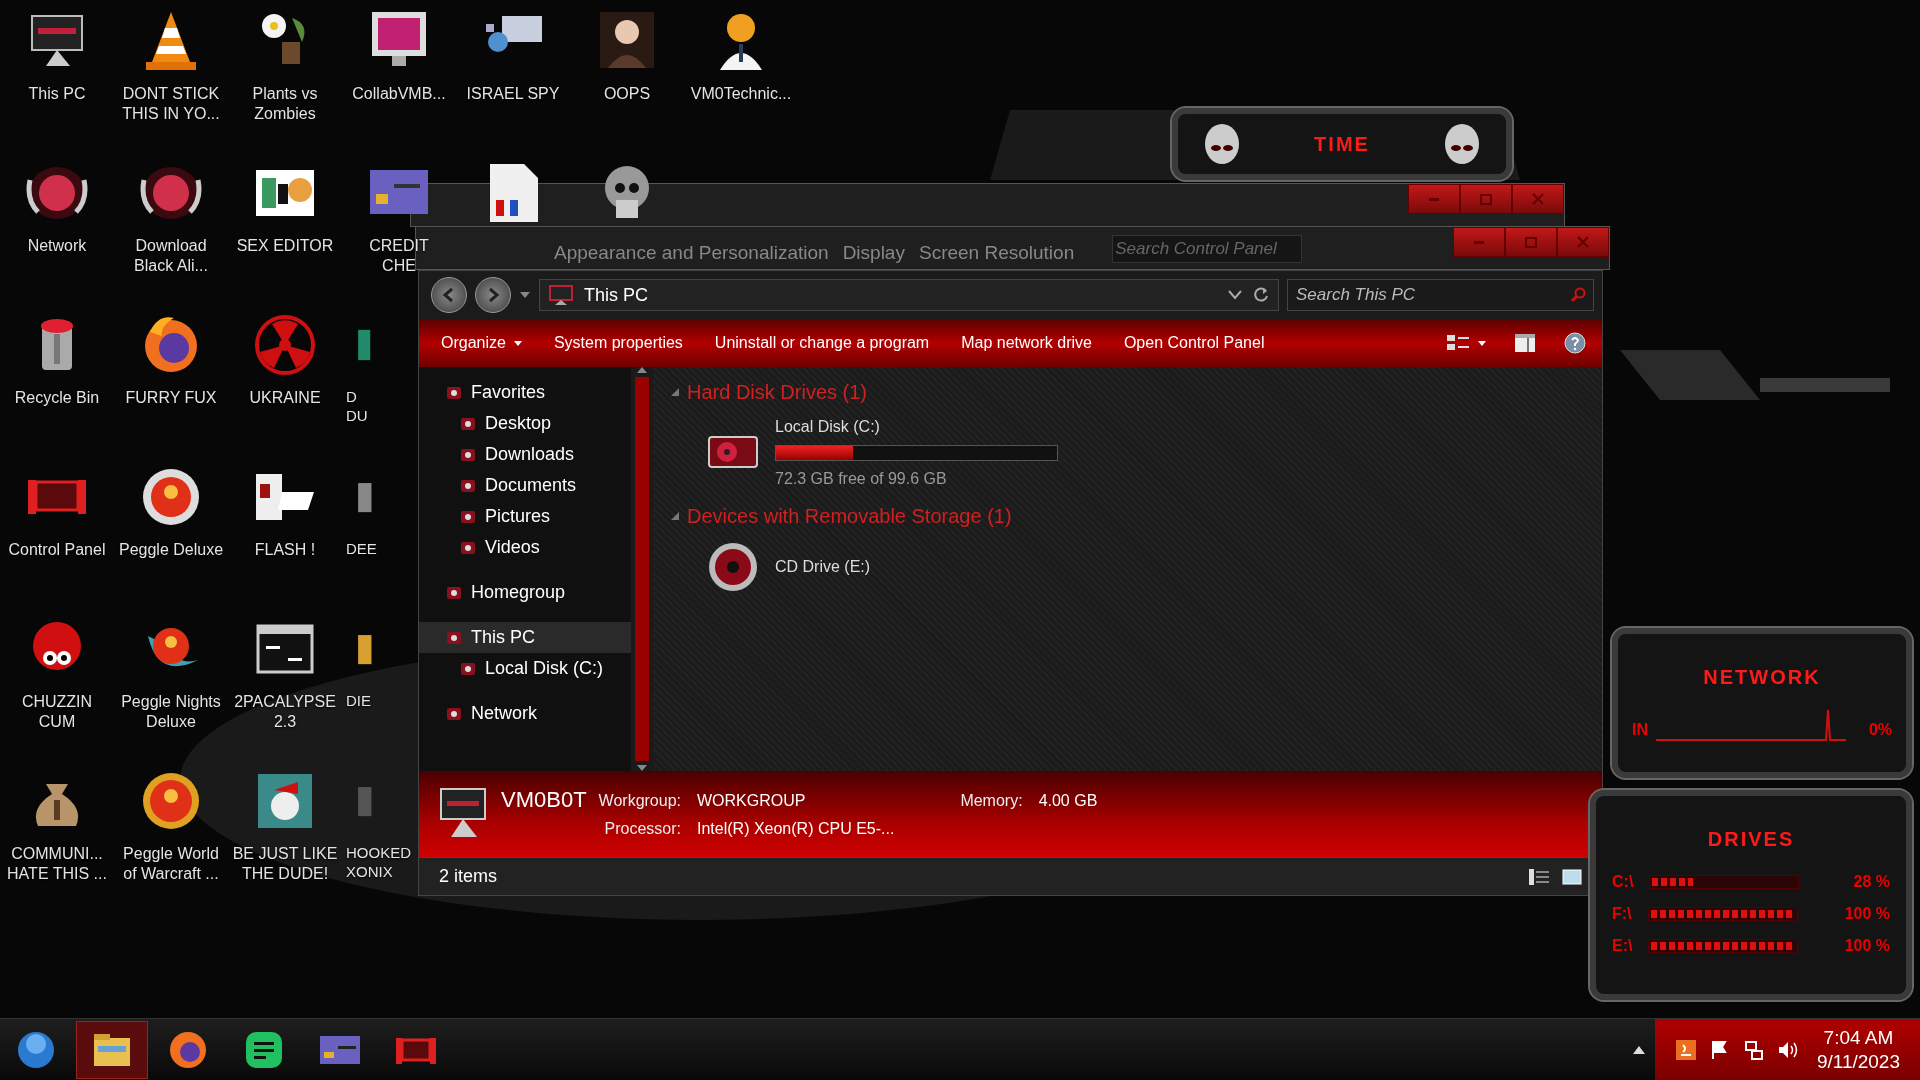 The height and width of the screenshot is (1080, 1920). Describe the element at coordinates (822, 343) in the screenshot. I see `toolbar-button: Uninstall or change a program` at that location.